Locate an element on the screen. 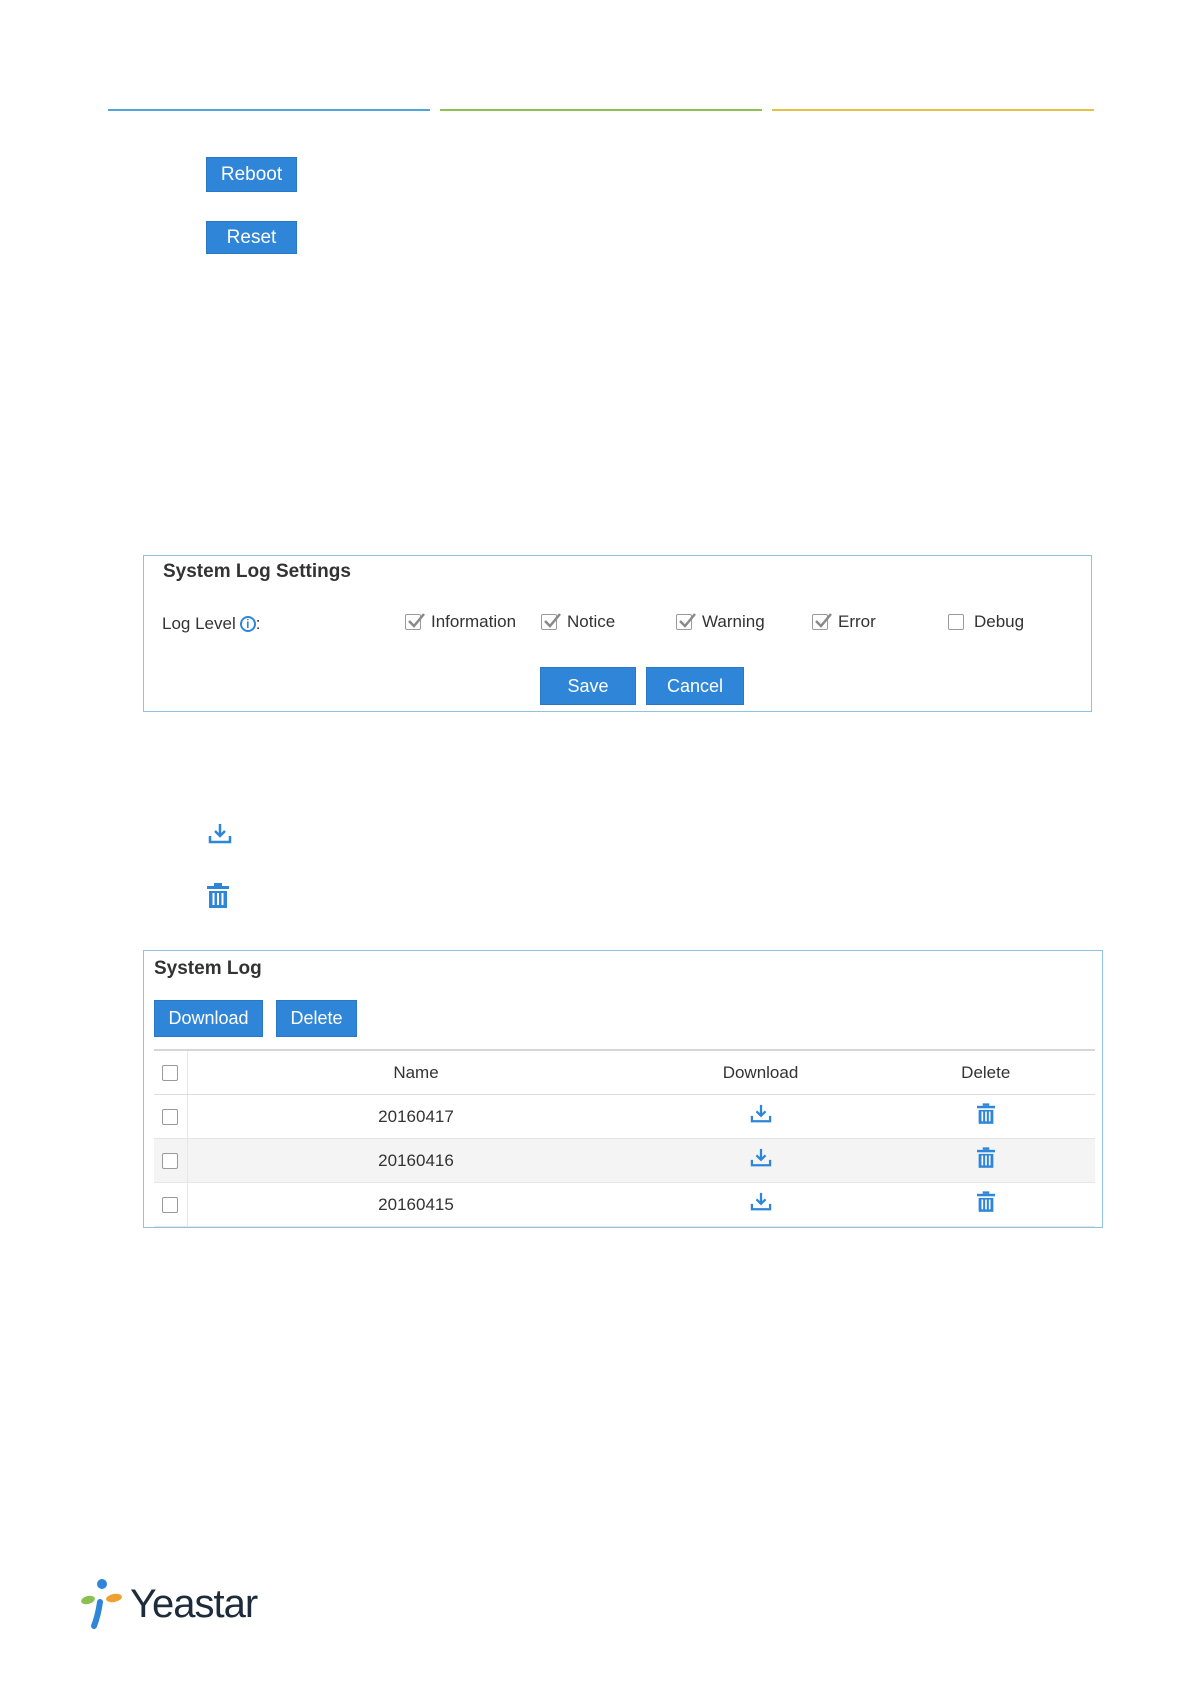  table-row: 20160415 is located at coordinates (624, 1204).